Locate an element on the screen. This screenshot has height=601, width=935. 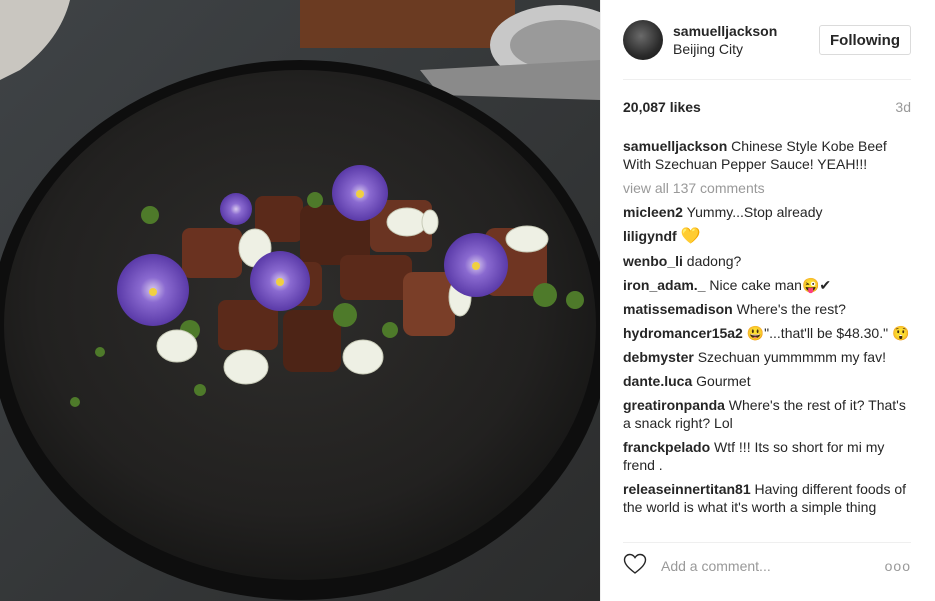
comment-item: wenbo_li dadong? is located at coordinates (769, 261).